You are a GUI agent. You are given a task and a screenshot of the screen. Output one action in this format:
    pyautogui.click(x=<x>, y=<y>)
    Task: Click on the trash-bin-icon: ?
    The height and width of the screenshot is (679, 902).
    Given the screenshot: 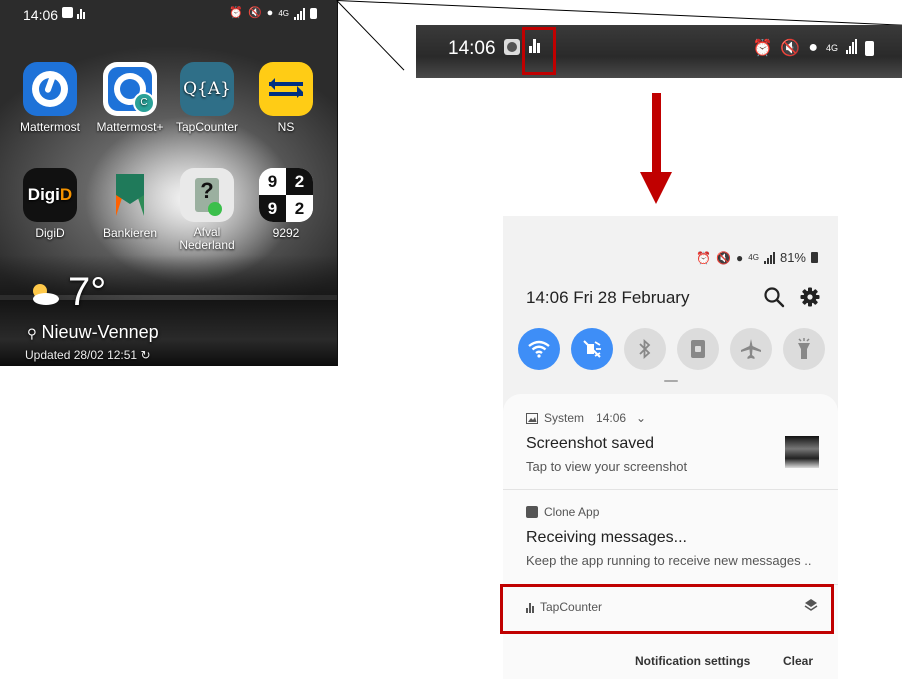 What is the action you would take?
    pyautogui.click(x=207, y=195)
    